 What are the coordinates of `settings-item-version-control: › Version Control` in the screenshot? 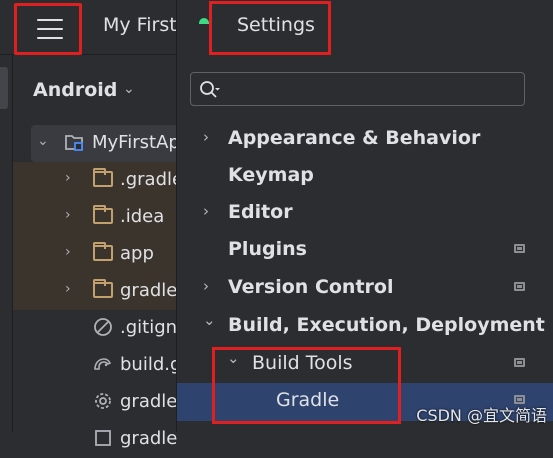 It's located at (365, 288).